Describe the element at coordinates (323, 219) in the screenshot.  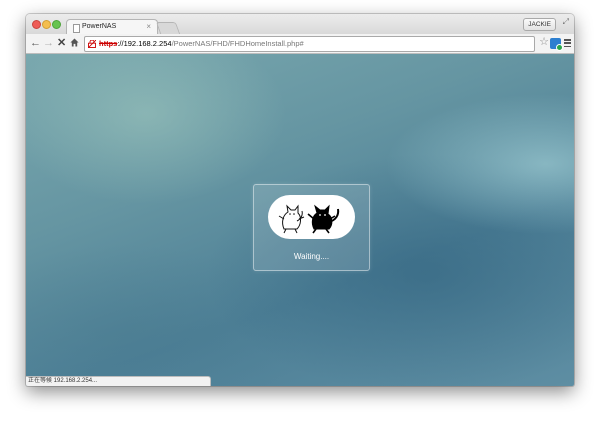
I see `black-cat-icon` at that location.